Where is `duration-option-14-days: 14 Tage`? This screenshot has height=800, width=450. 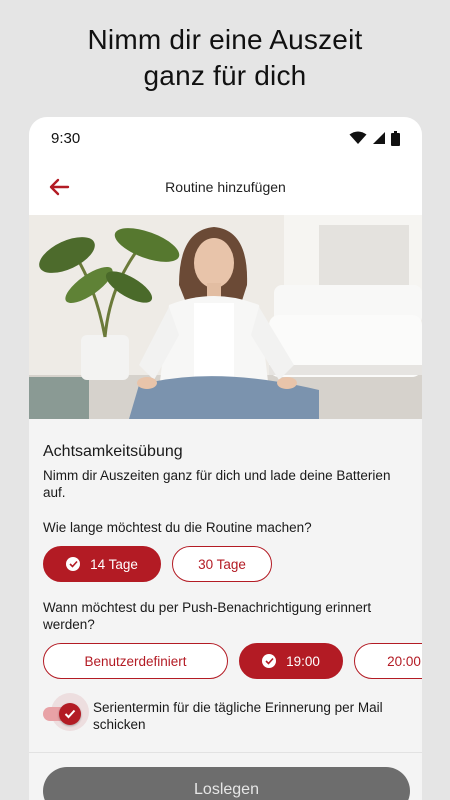 duration-option-14-days: 14 Tage is located at coordinates (102, 564).